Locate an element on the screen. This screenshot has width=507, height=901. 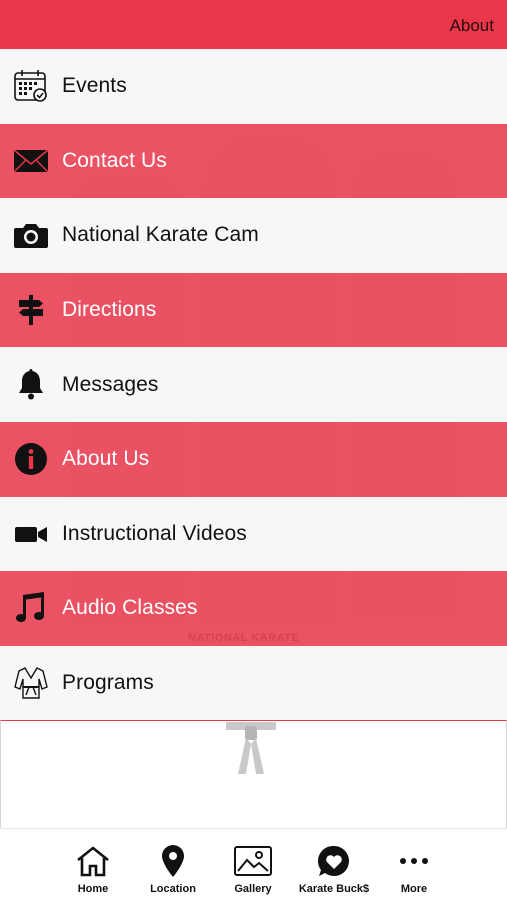
menu-item-programs: Programs is located at coordinates (253, 683).